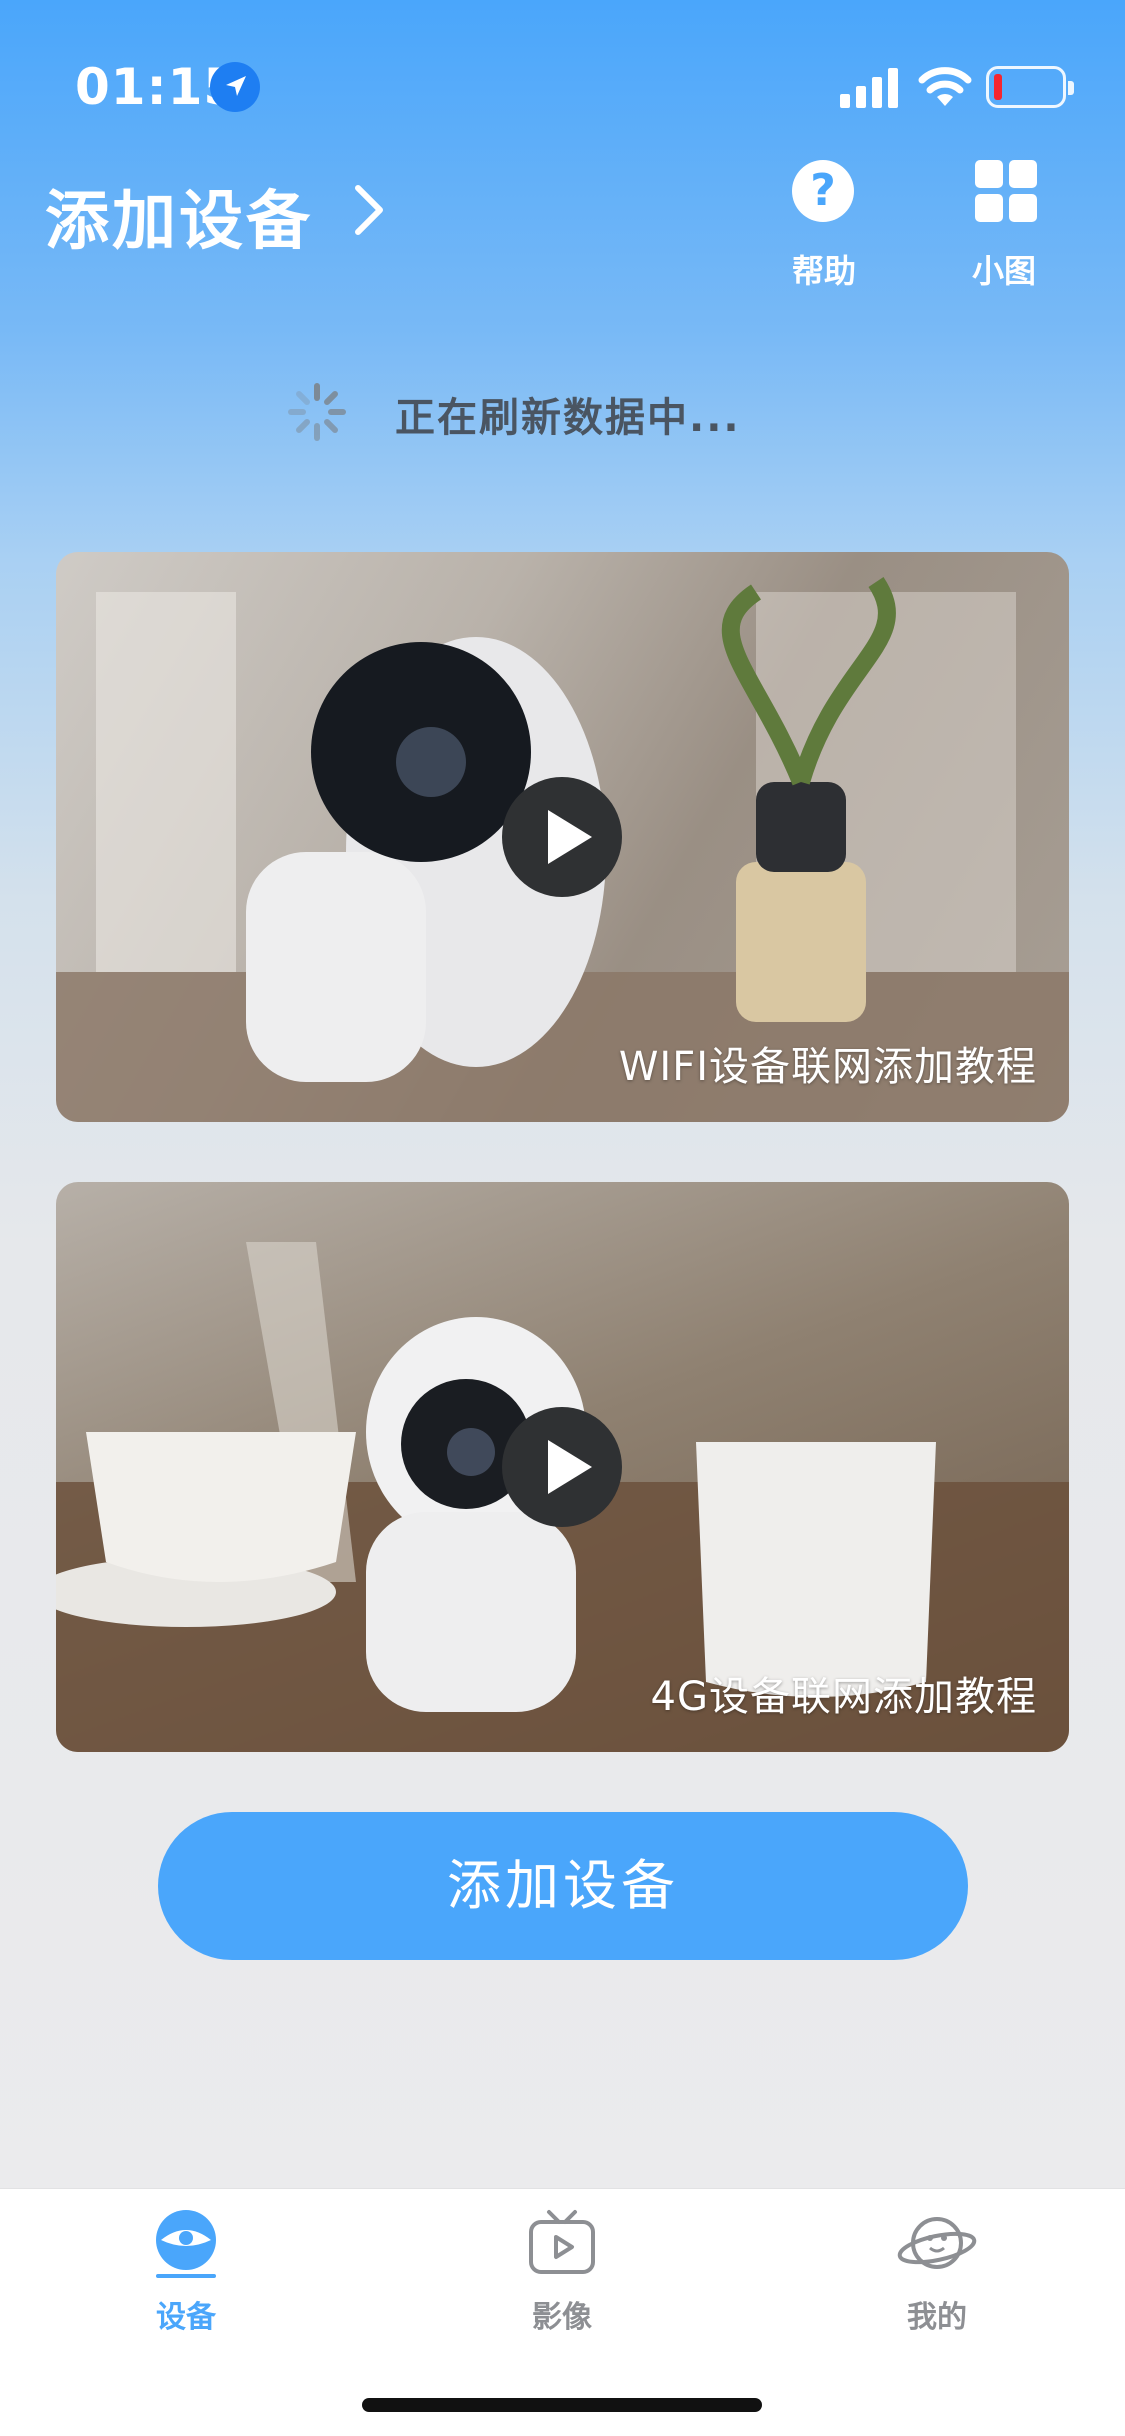  Describe the element at coordinates (562, 2317) in the screenshot. I see `tab-media-label: 影像` at that location.